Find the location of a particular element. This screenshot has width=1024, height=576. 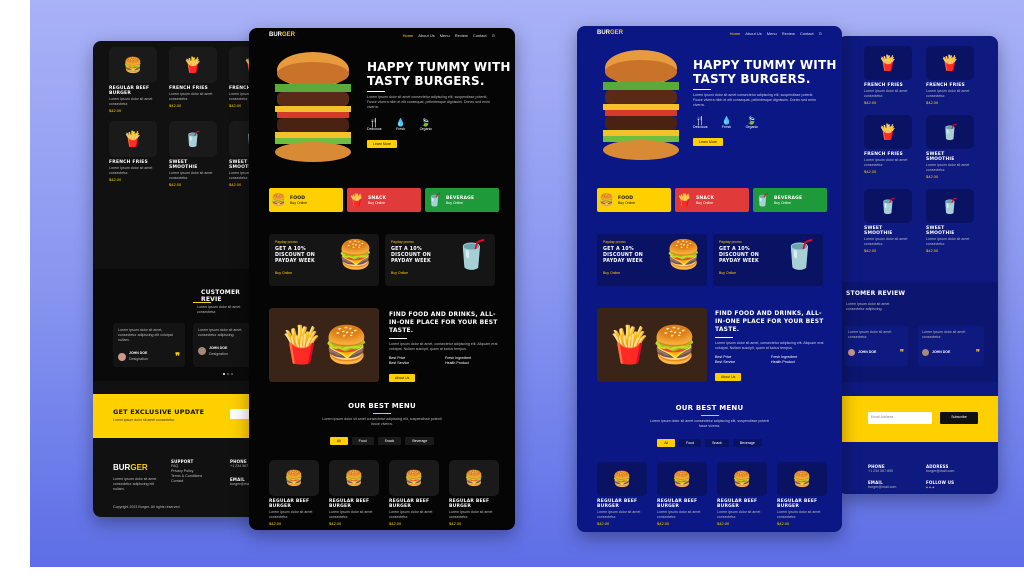

drink-image: 🥤 is located at coordinates (471, 254).